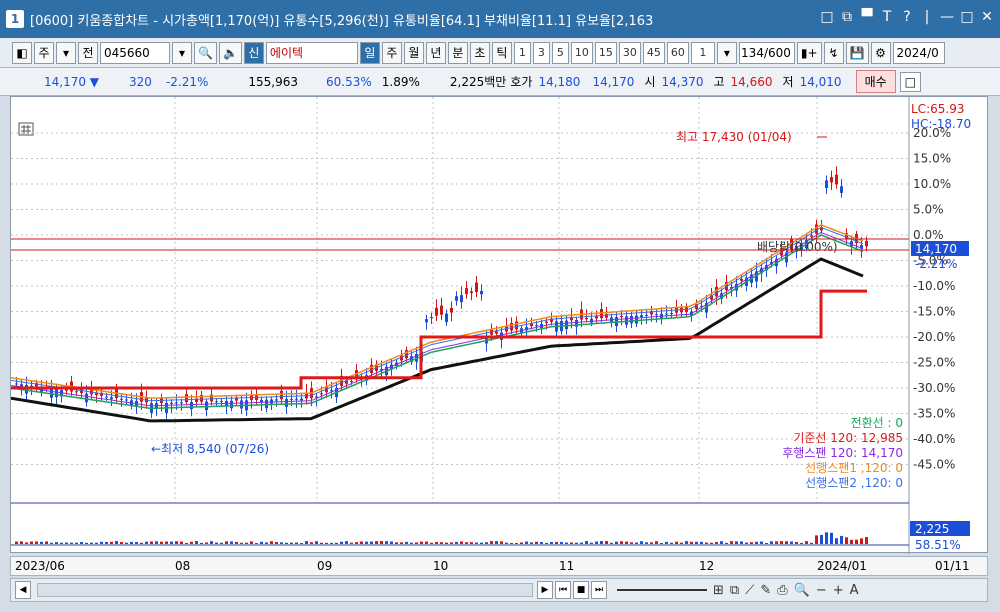  I want to click on stop-icon: ■, so click(581, 590).